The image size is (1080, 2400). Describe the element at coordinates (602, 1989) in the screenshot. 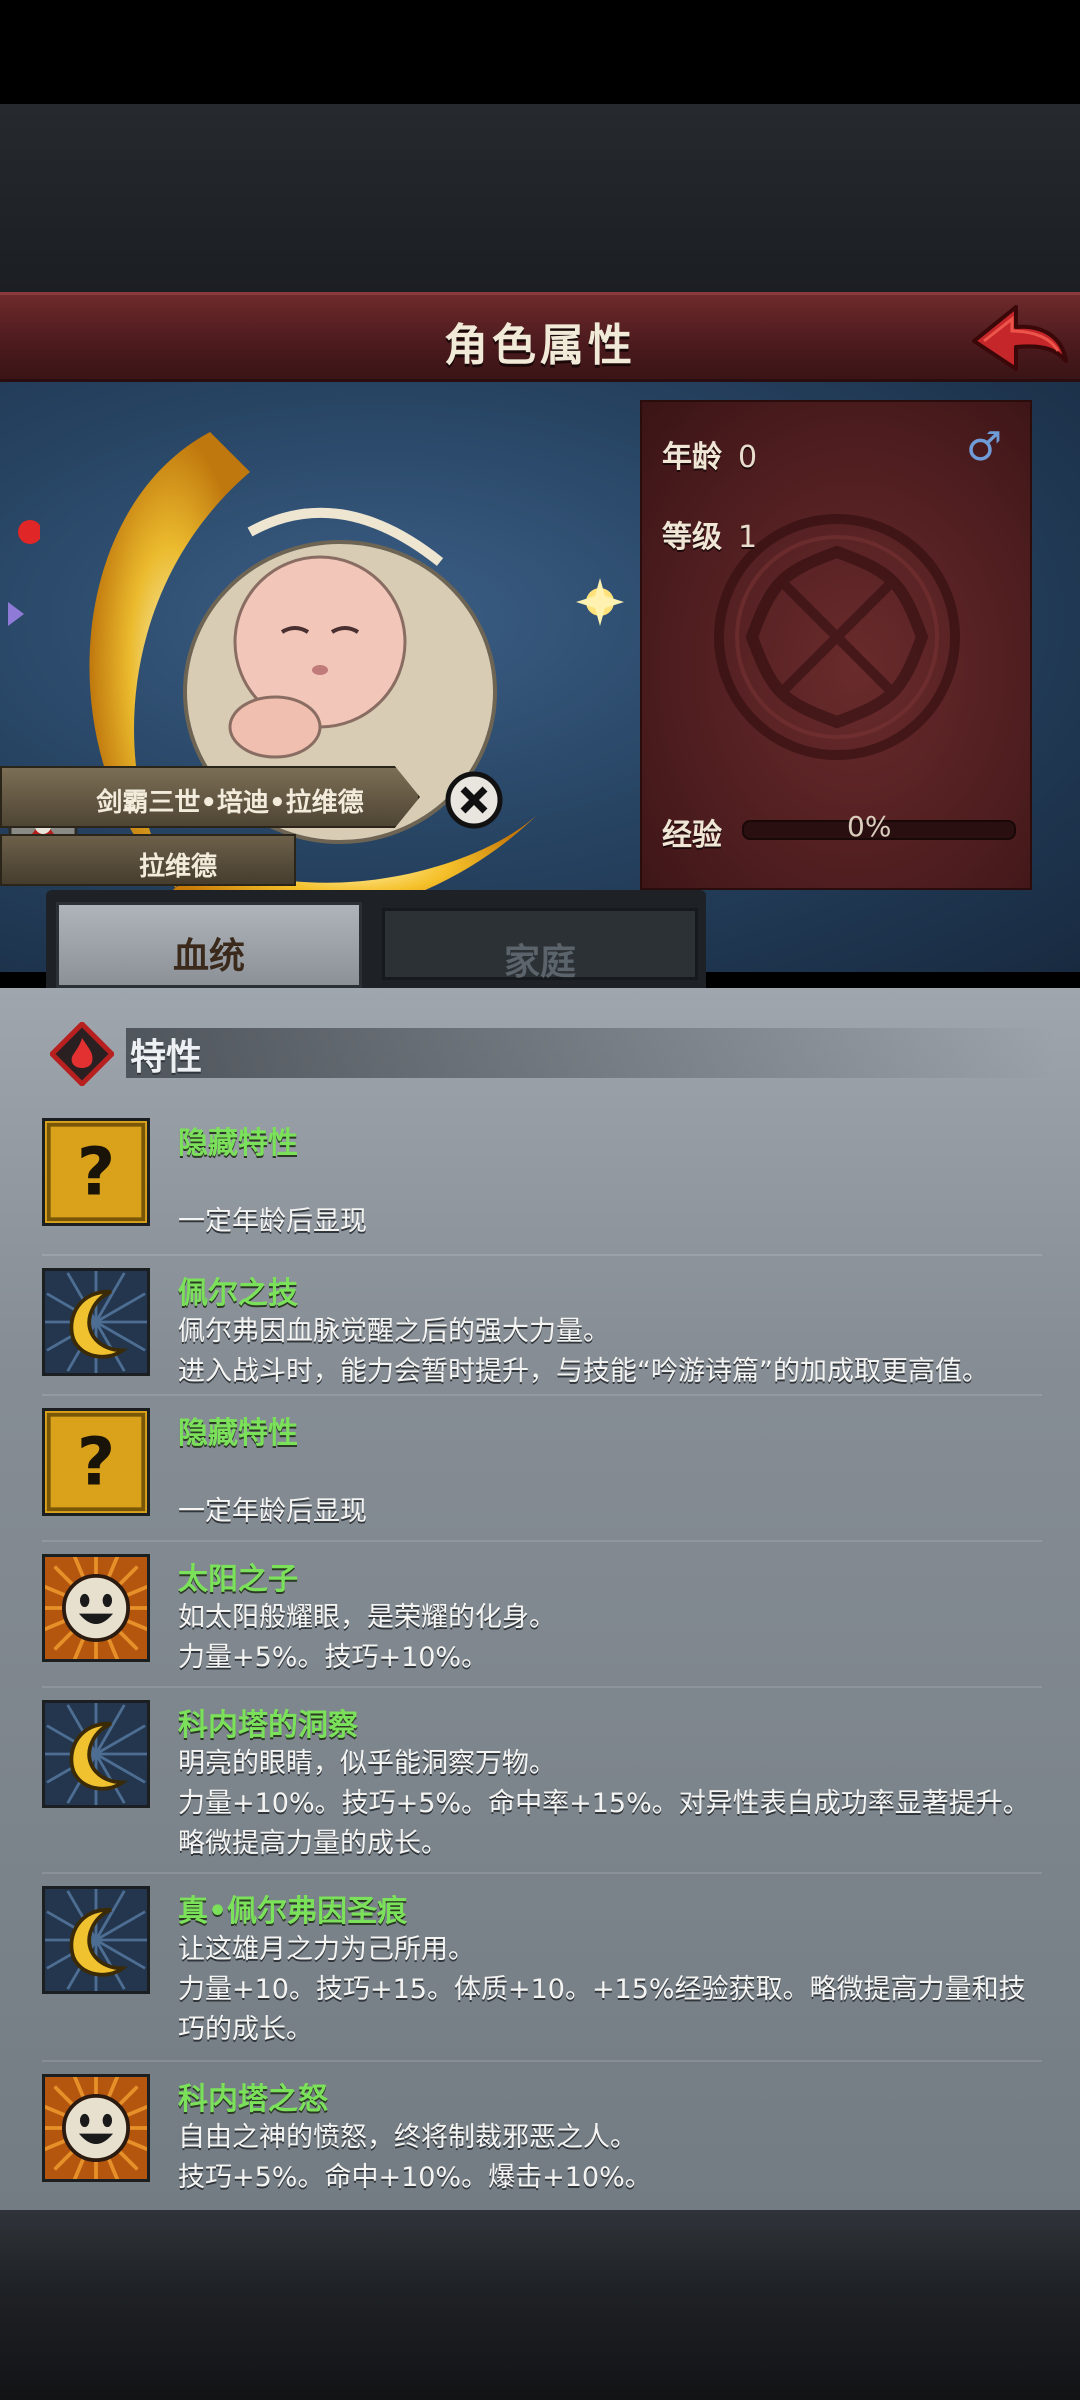

I see `trait-description-line: 力量+10。技巧+15。体质+10。+15%经验获取。略微提高力量和技` at that location.